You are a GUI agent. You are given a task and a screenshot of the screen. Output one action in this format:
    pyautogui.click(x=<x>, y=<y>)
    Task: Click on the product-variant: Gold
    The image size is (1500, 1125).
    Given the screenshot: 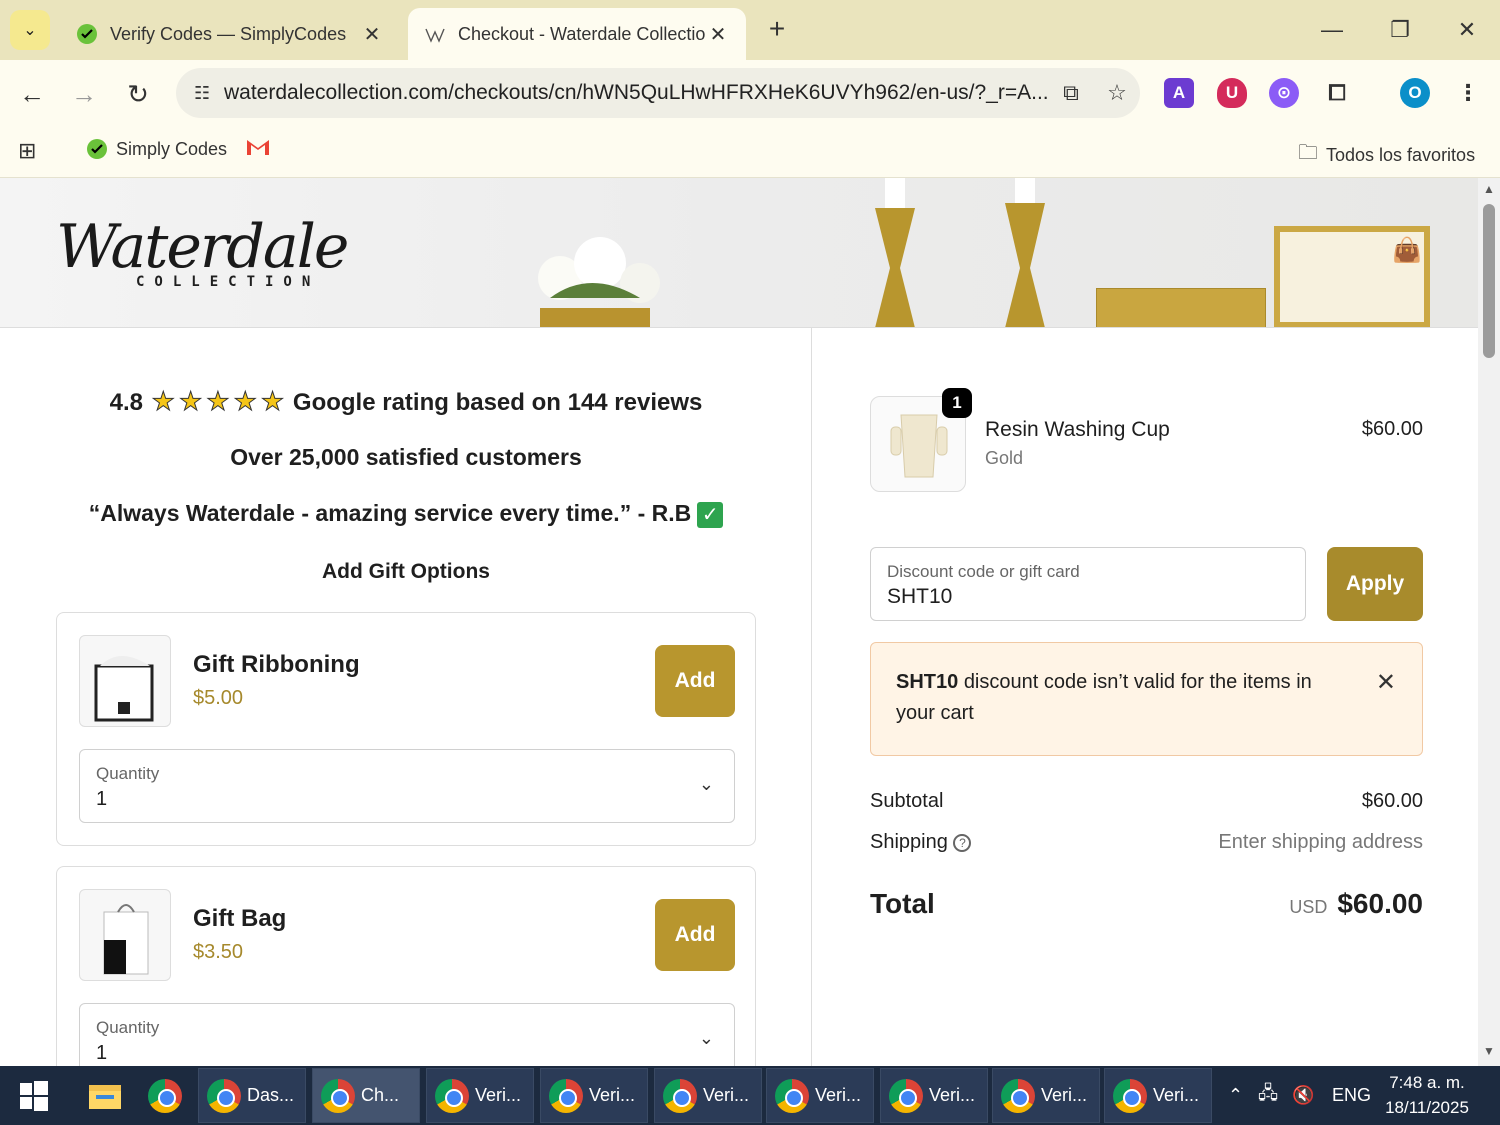 What is the action you would take?
    pyautogui.click(x=1004, y=458)
    